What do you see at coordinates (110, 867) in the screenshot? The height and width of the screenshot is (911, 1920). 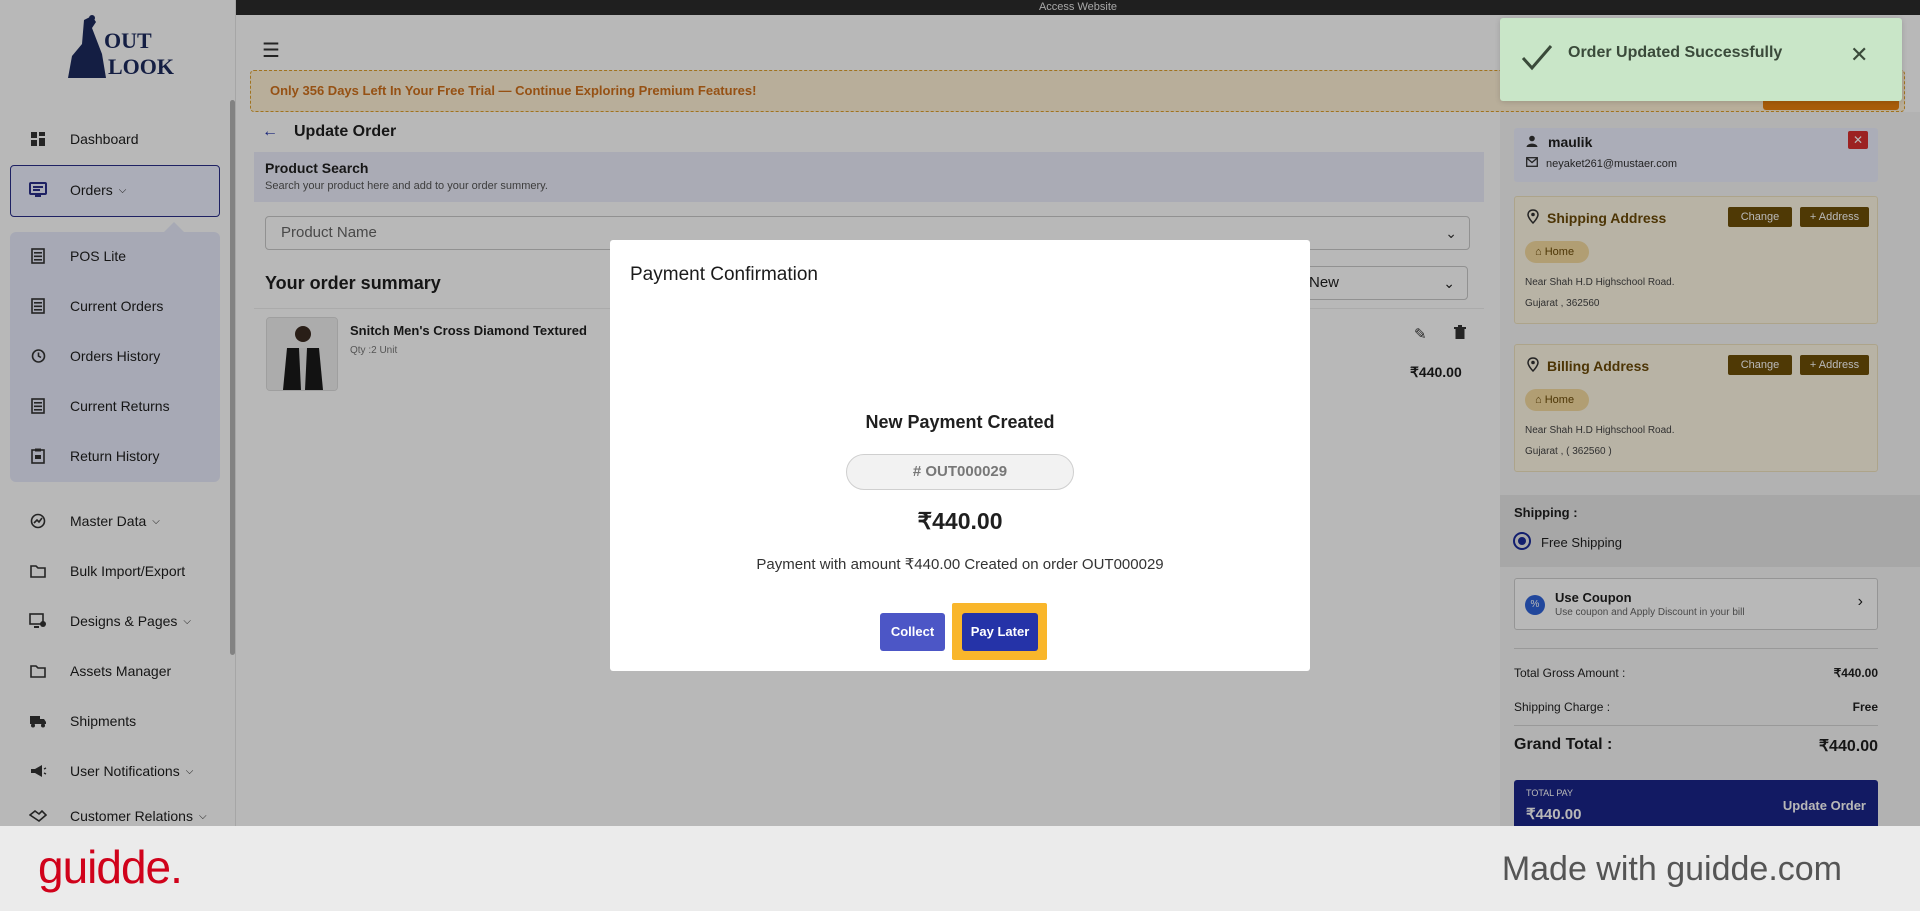 I see `guidde-logo: guidde.` at bounding box center [110, 867].